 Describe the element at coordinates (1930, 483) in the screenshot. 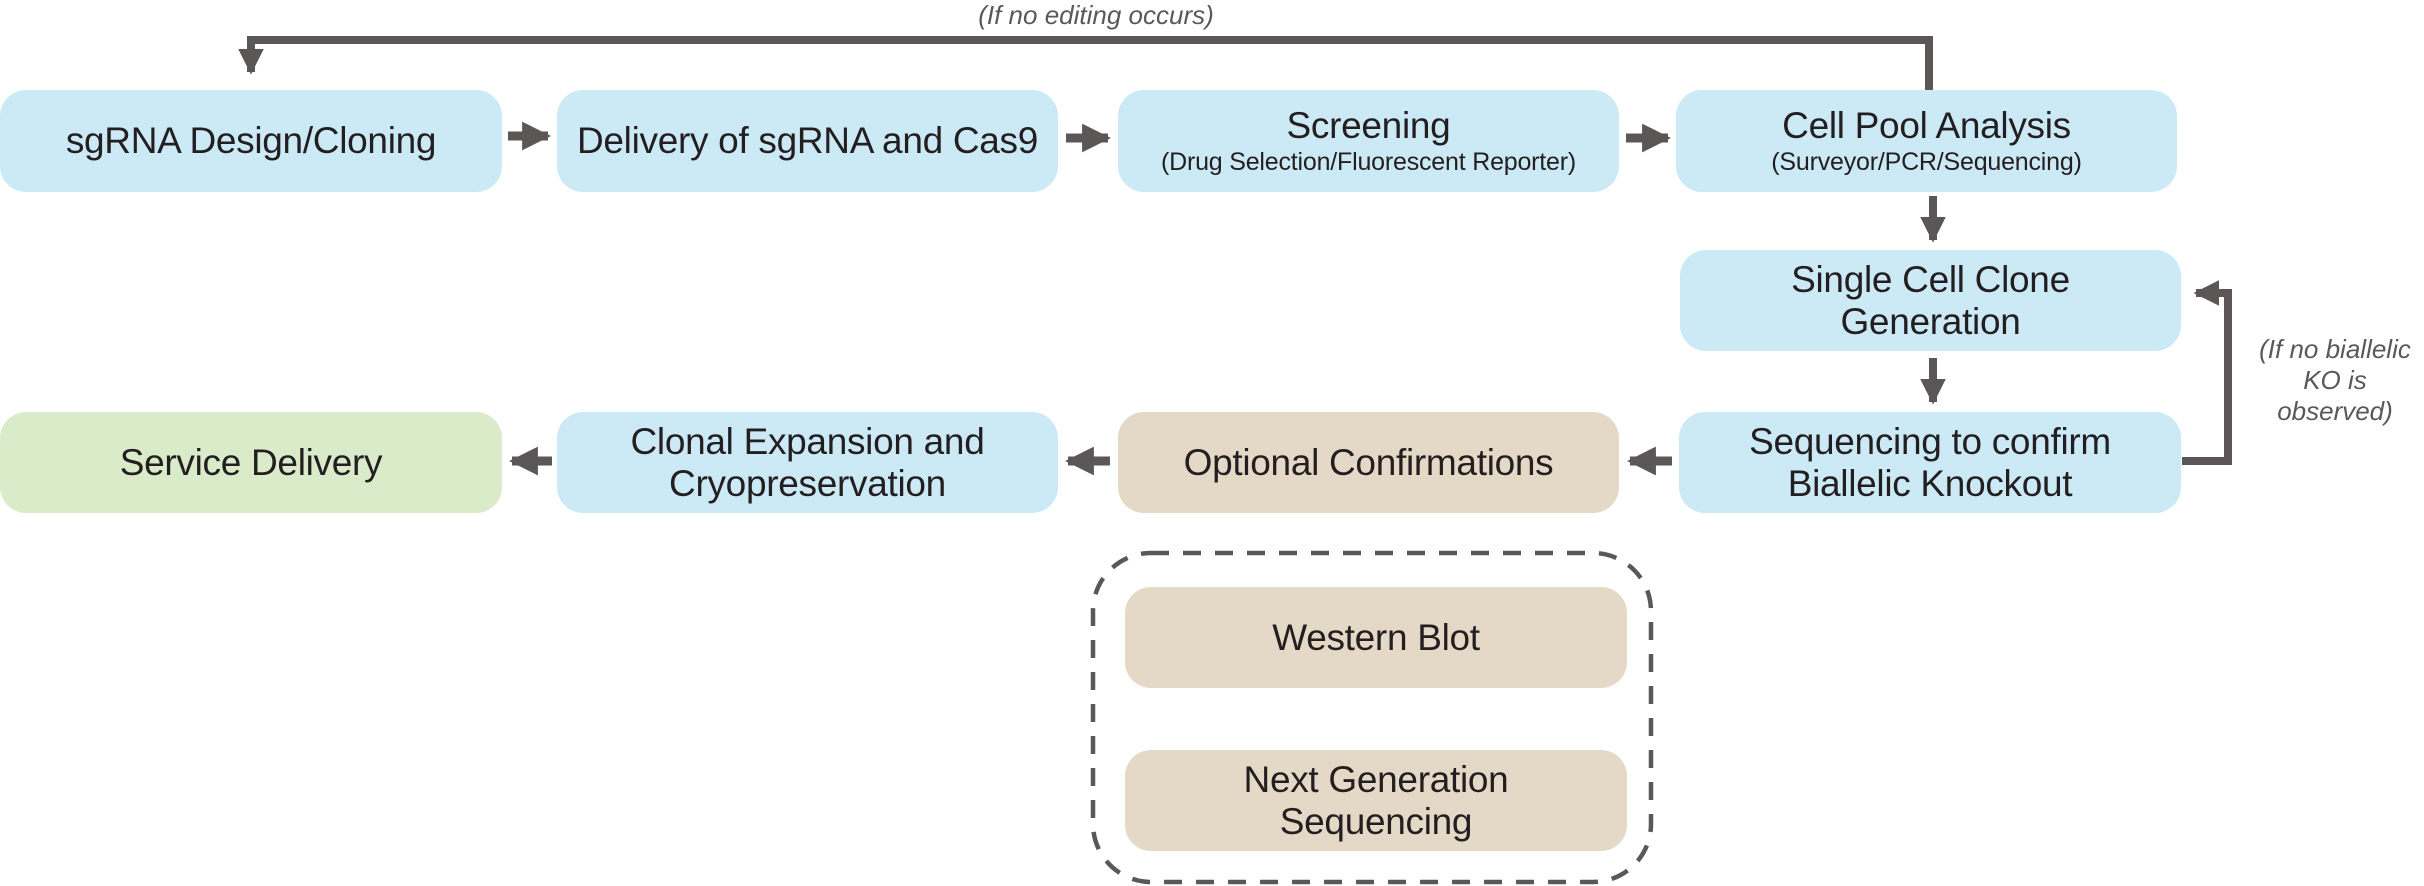

I see `node-seq-confirm-line2: Biallelic Knockout` at that location.